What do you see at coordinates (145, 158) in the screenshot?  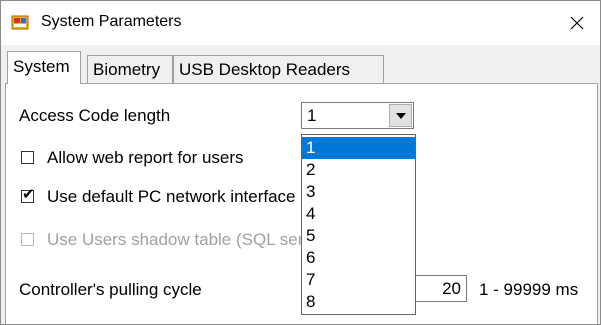 I see `allow-web-report-label: Allow web report for users` at bounding box center [145, 158].